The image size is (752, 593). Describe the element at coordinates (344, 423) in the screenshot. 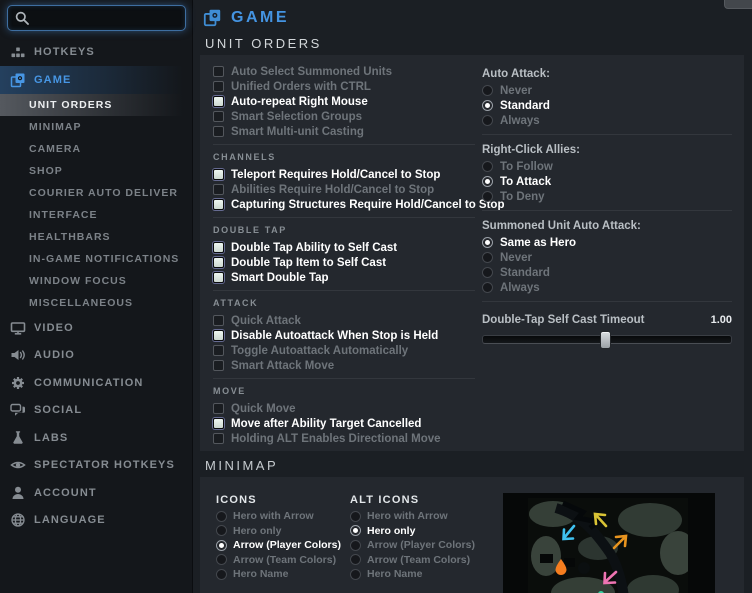

I see `checkbox-row: Move after Ability Target Cancelled` at that location.